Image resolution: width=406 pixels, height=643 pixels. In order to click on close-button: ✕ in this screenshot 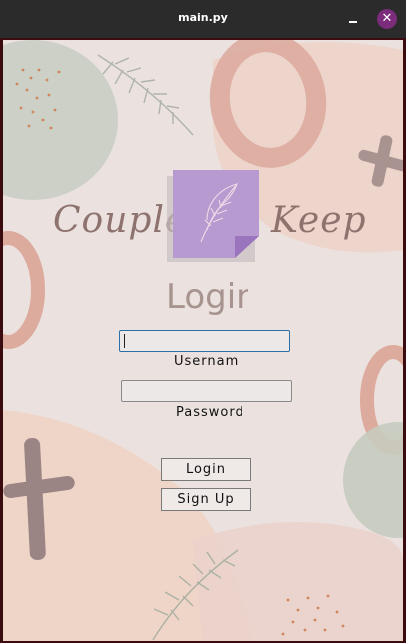, I will do `click(387, 19)`.